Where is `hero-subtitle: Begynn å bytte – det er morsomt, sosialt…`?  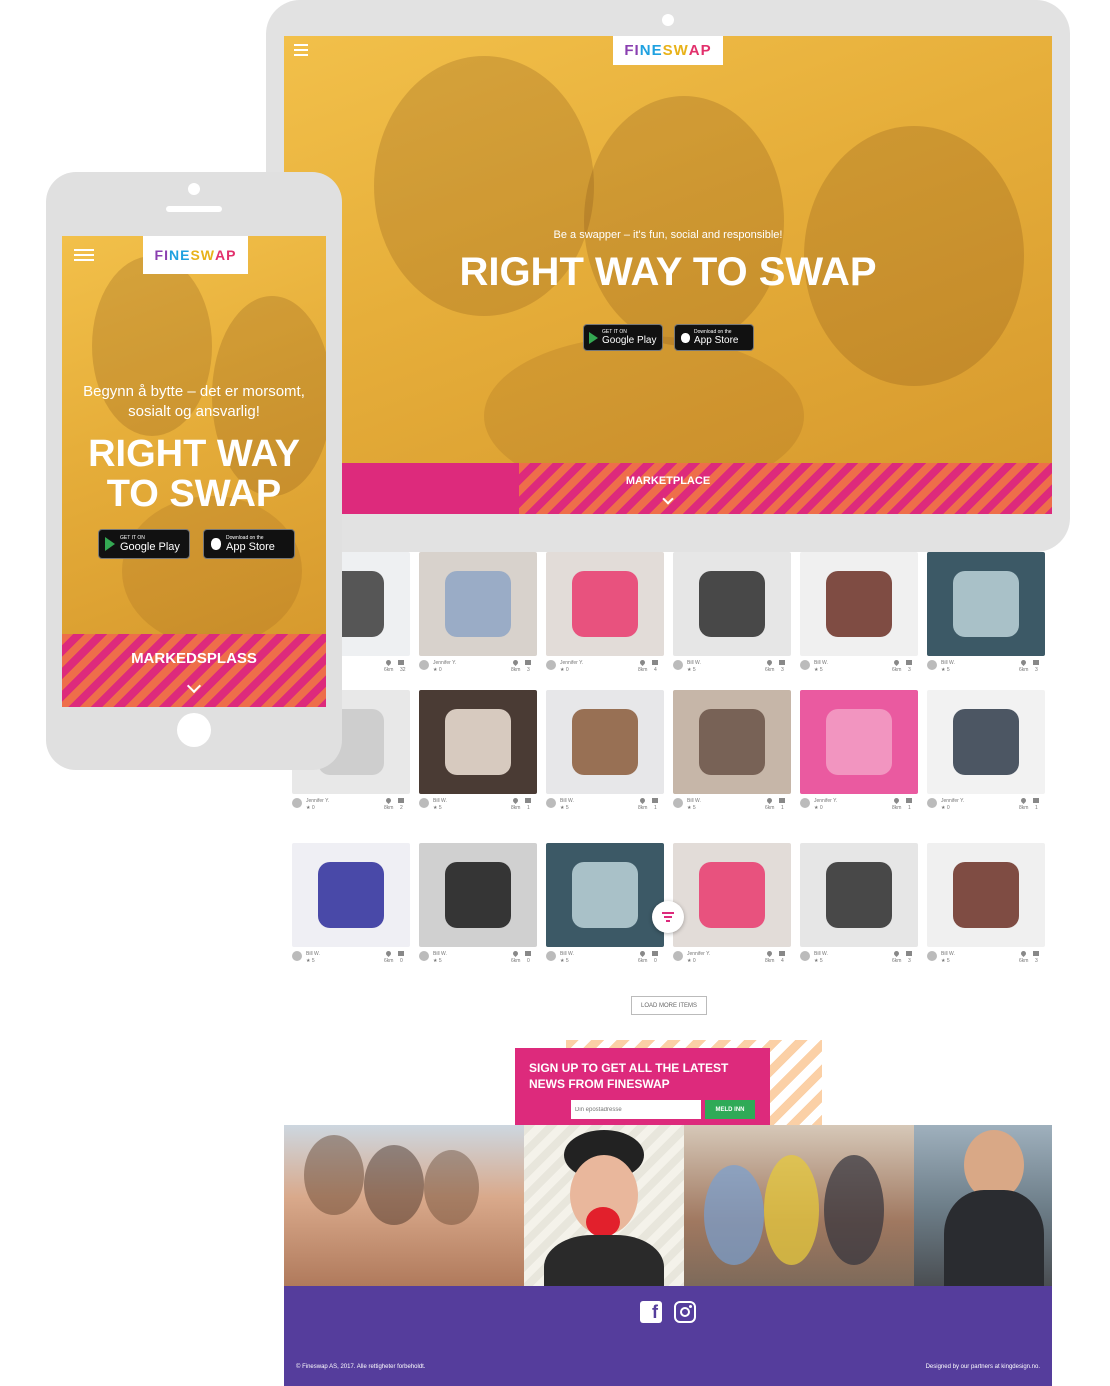 hero-subtitle: Begynn å bytte – det er morsomt, sosialt… is located at coordinates (194, 401).